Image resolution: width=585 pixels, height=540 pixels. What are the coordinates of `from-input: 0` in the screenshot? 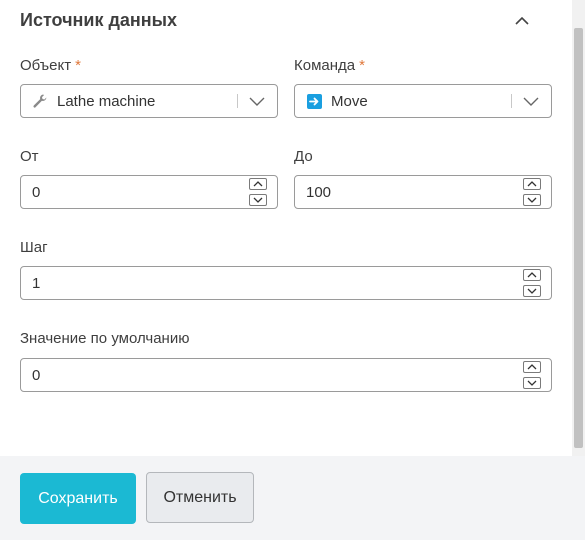 It's located at (149, 192).